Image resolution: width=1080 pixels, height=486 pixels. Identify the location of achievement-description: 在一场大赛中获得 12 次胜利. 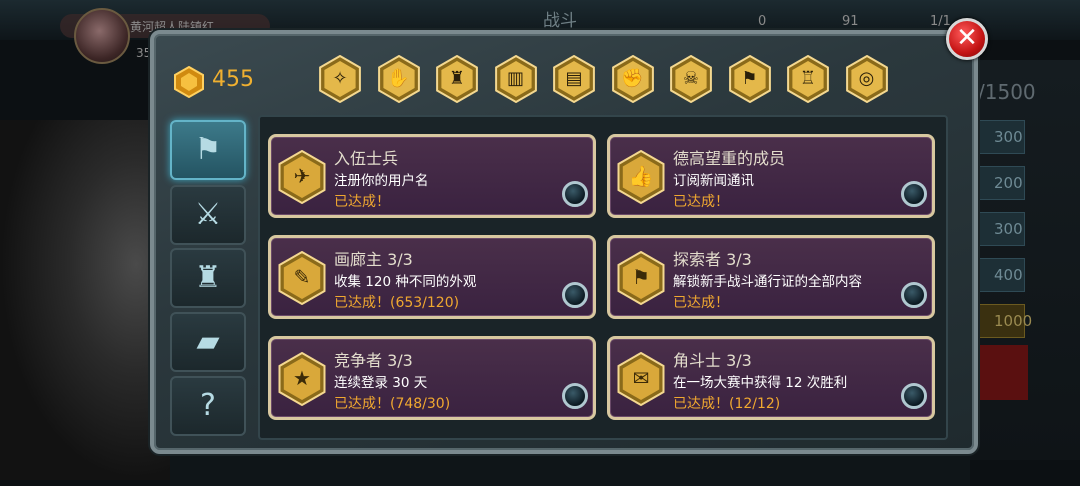
(760, 383).